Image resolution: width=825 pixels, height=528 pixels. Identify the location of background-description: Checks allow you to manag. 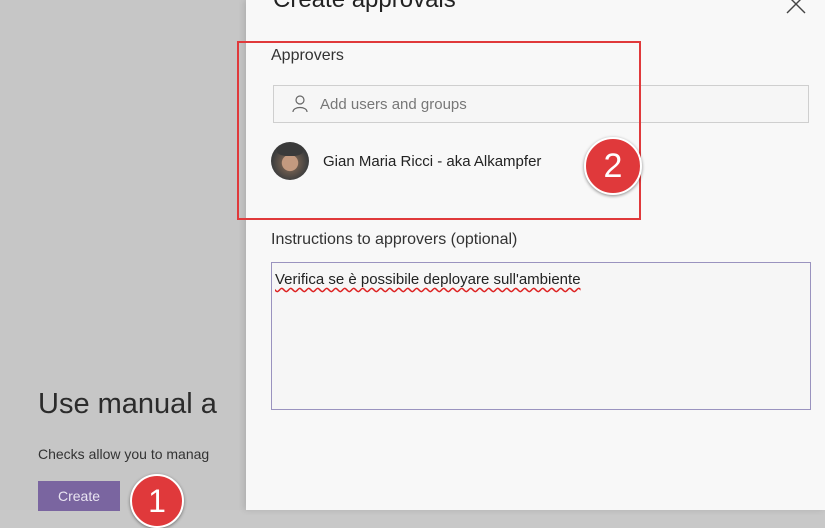
(124, 454).